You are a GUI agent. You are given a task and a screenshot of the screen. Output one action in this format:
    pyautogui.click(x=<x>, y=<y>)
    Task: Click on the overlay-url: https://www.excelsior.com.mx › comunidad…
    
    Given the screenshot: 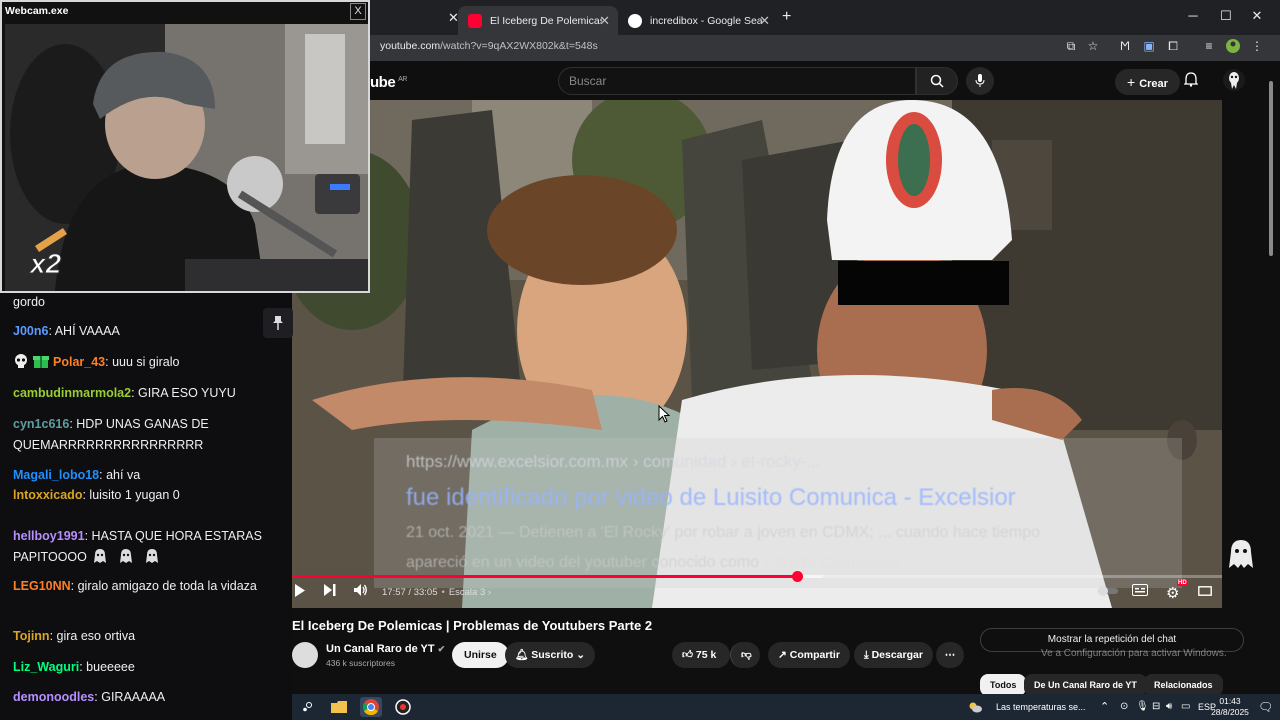 What is the action you would take?
    pyautogui.click(x=613, y=461)
    